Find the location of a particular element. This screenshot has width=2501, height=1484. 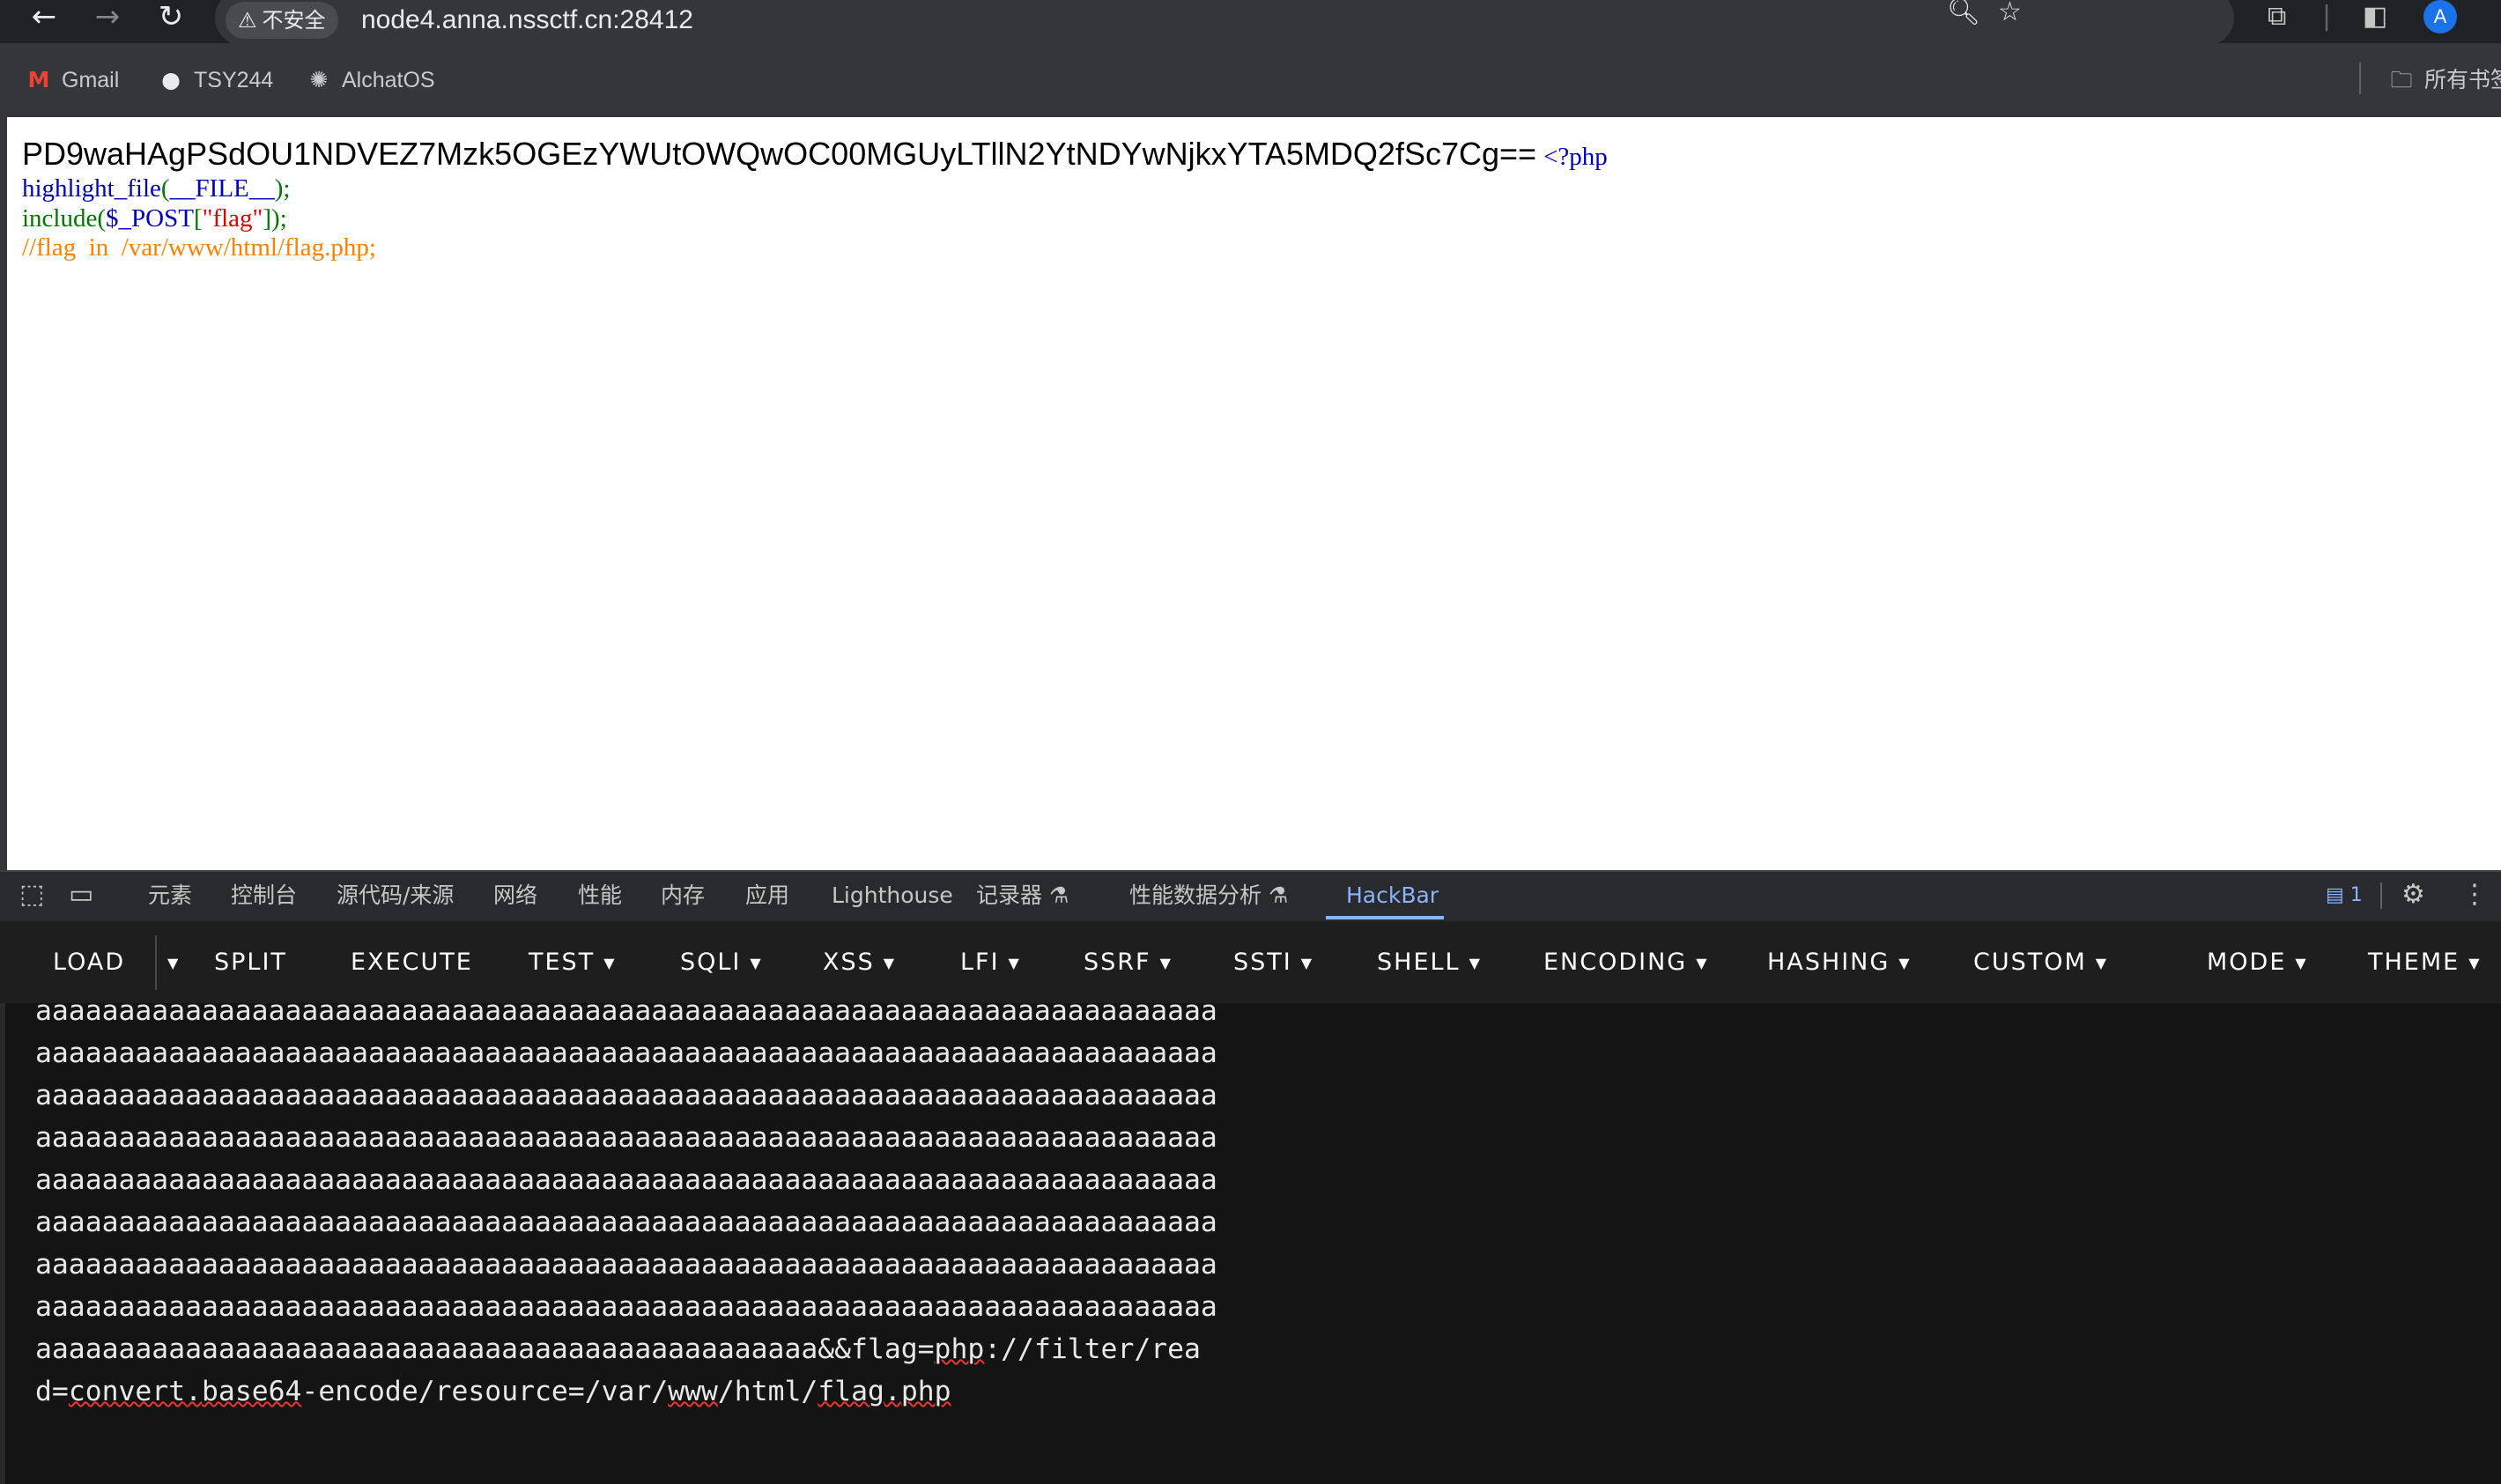

zoom-icon: 🔍︎ is located at coordinates (1964, 13).